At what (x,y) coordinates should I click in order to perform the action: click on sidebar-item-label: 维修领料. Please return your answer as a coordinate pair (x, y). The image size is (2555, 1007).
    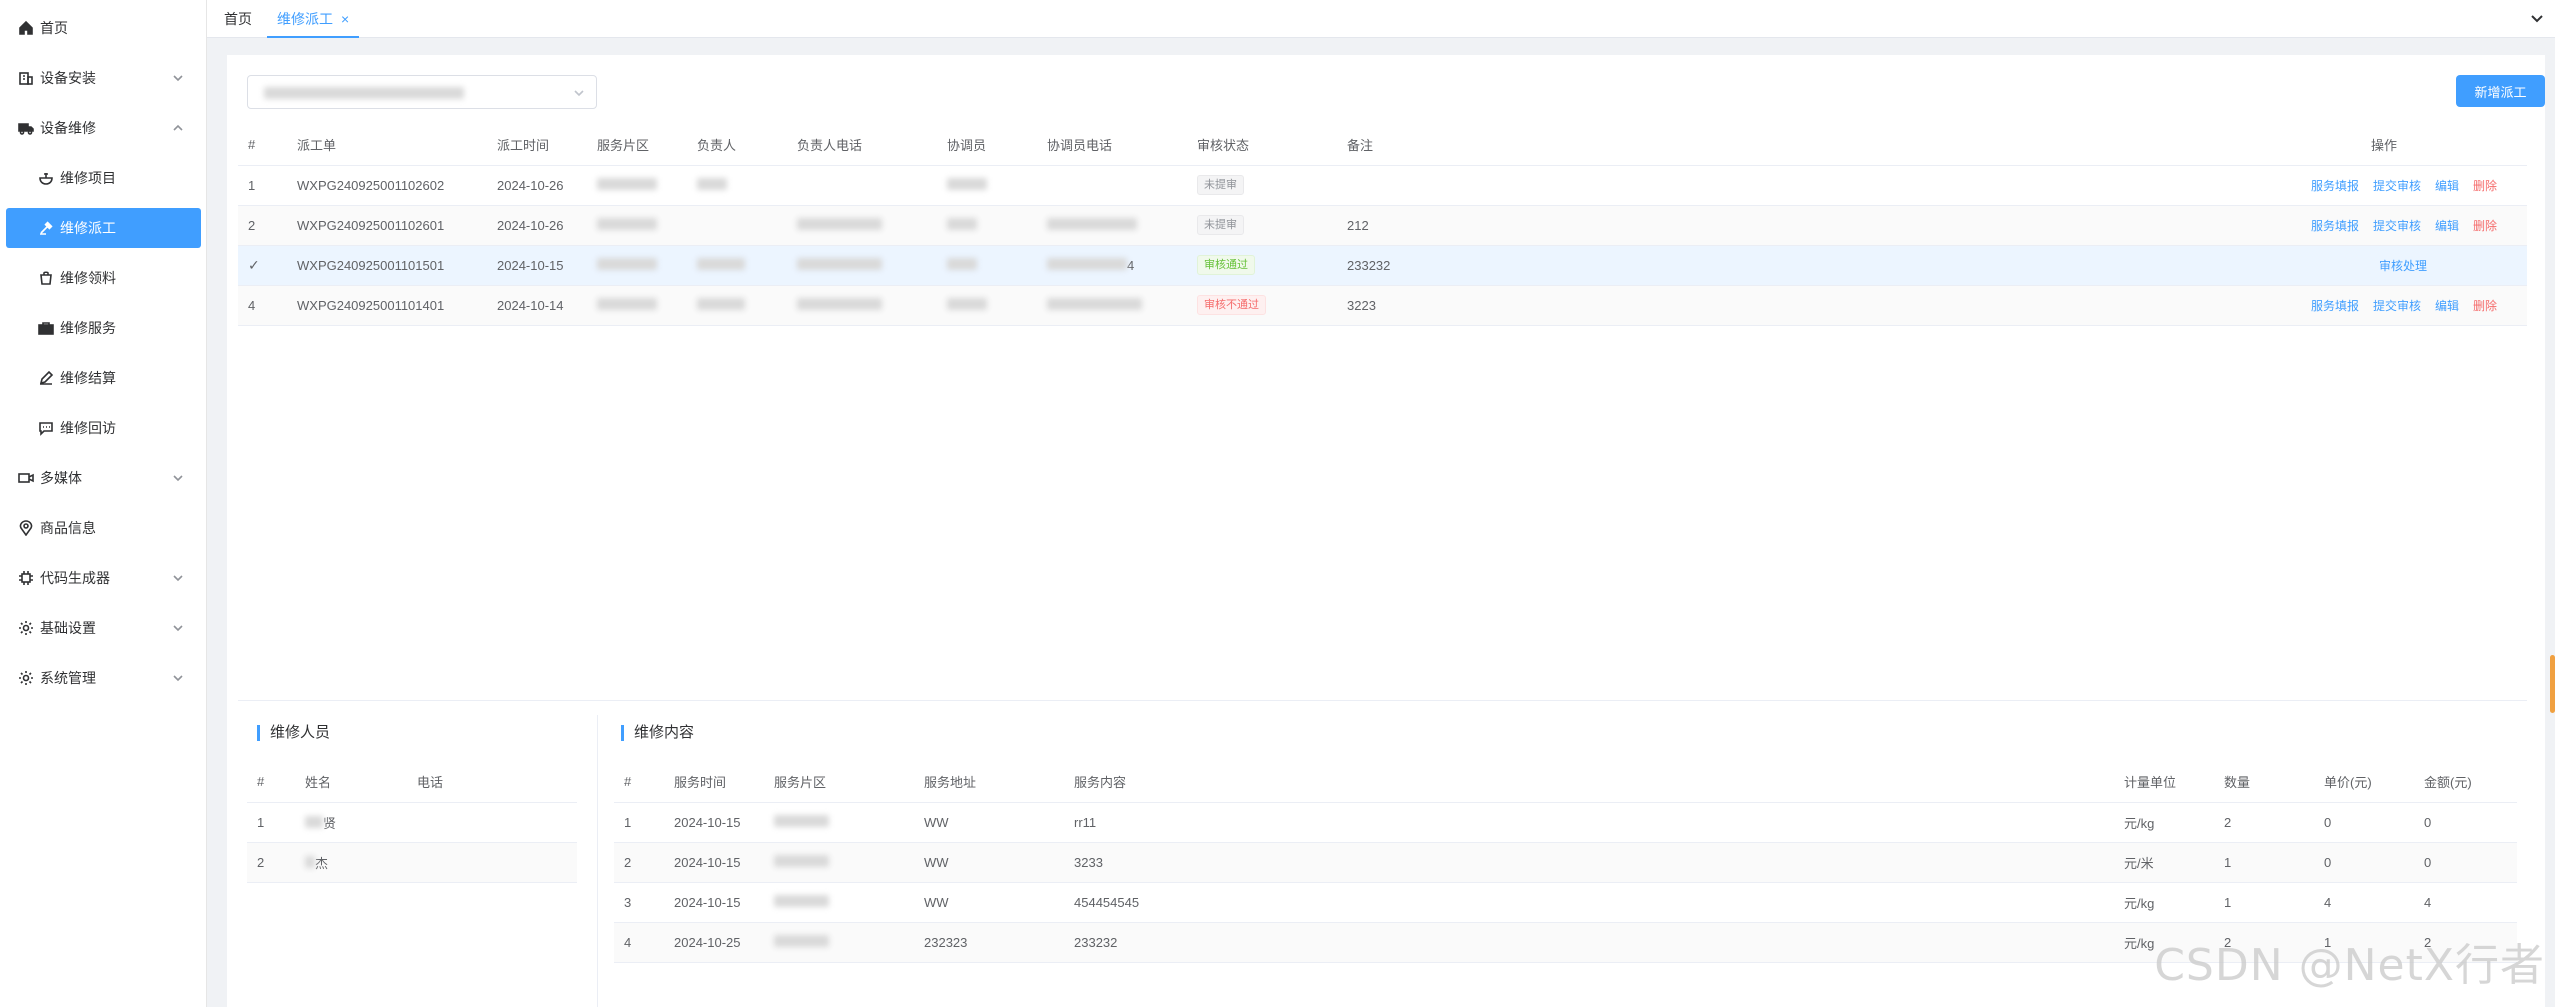
    Looking at the image, I should click on (88, 278).